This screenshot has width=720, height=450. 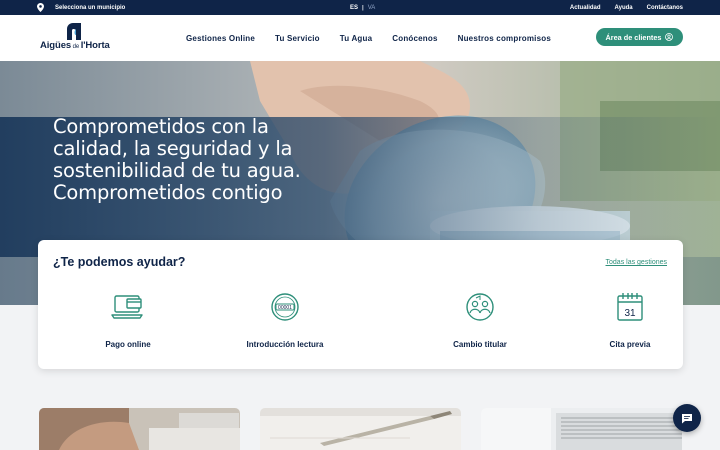 What do you see at coordinates (74, 31) in the screenshot?
I see `logo-mark-icon` at bounding box center [74, 31].